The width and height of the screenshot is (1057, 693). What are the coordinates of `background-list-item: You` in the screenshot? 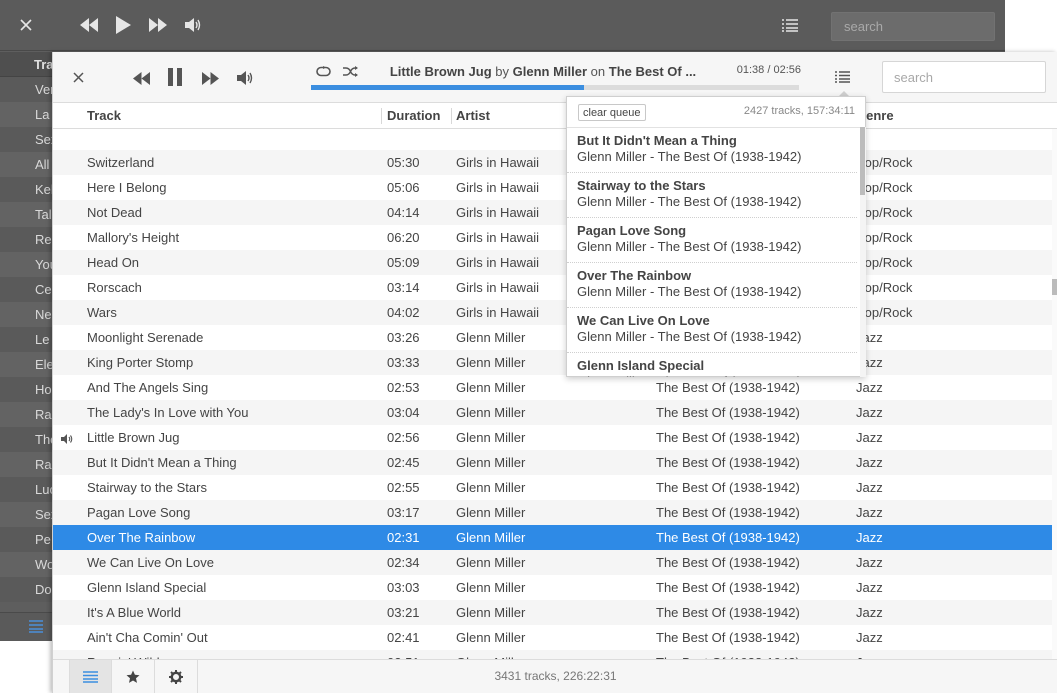 It's located at (26, 264).